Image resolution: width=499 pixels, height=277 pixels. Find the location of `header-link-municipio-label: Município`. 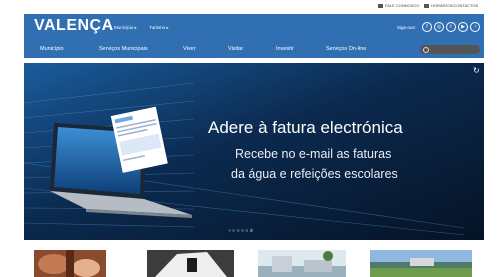

header-link-municipio-label: Município is located at coordinates (124, 27).